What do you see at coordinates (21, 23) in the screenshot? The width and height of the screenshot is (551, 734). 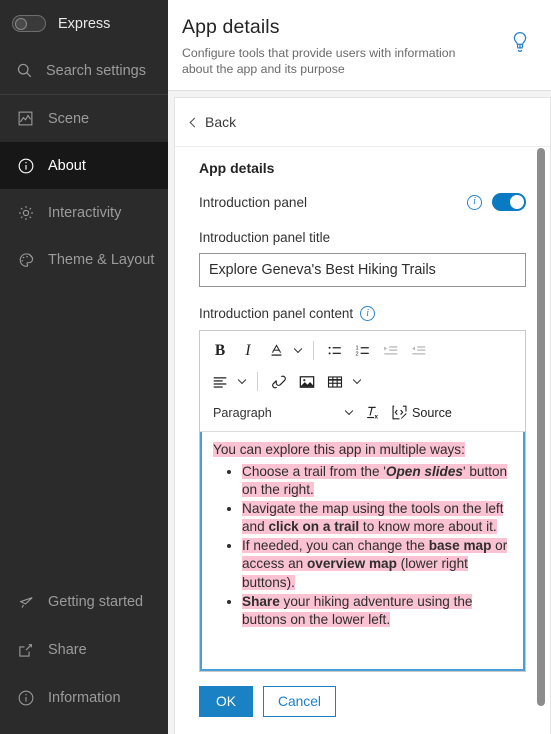 I see `express-toggle-knob` at bounding box center [21, 23].